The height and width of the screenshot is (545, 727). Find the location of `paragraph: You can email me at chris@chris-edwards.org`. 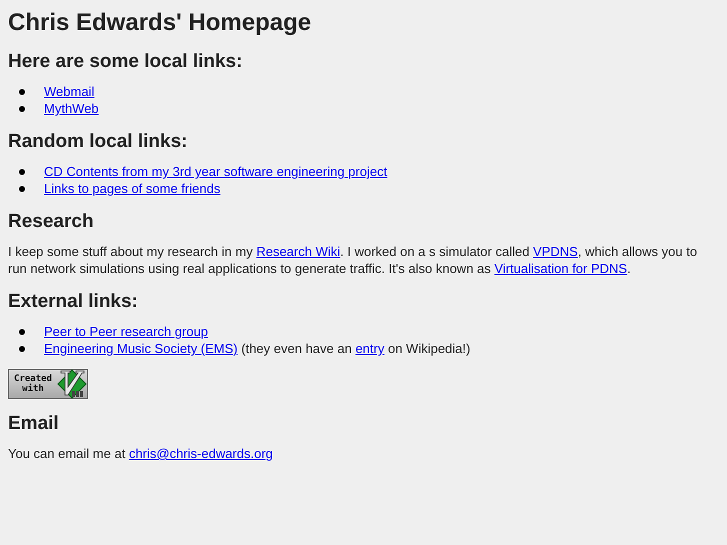

paragraph: You can email me at chris@chris-edwards.org is located at coordinates (141, 453).